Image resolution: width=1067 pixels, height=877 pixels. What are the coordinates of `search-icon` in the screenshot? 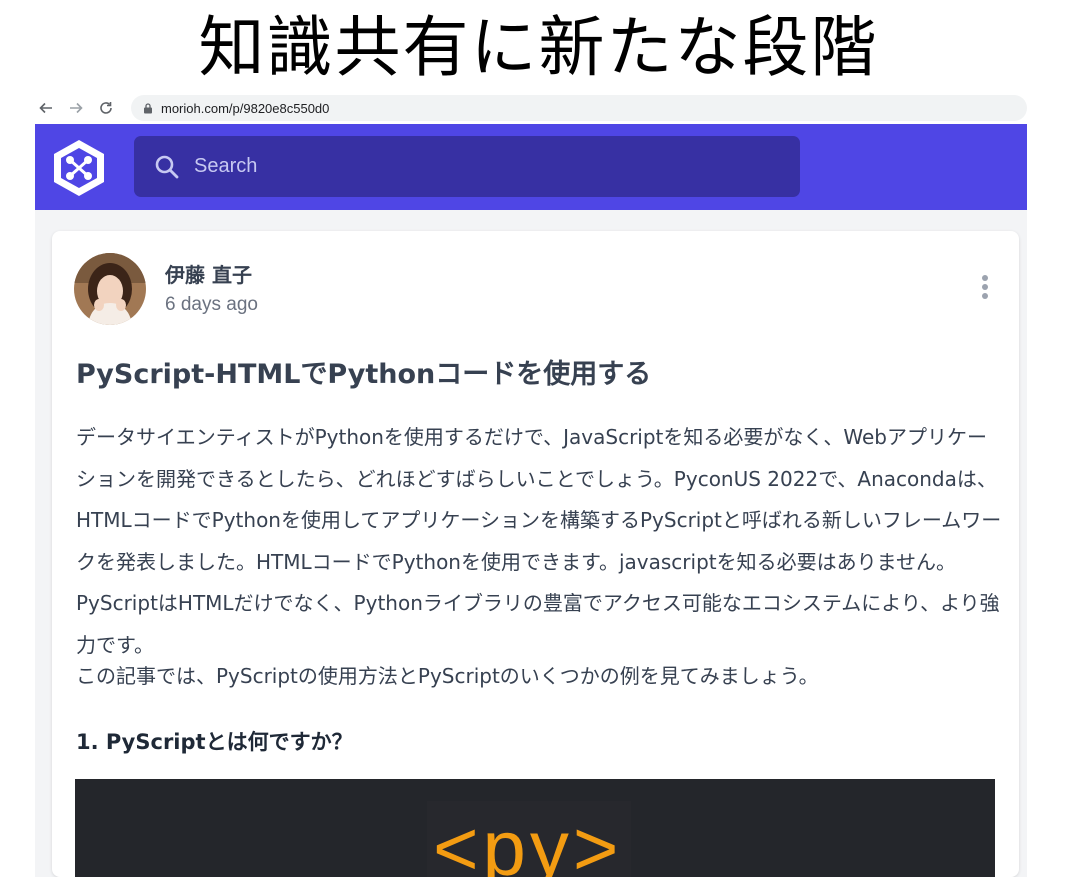 It's located at (167, 166).